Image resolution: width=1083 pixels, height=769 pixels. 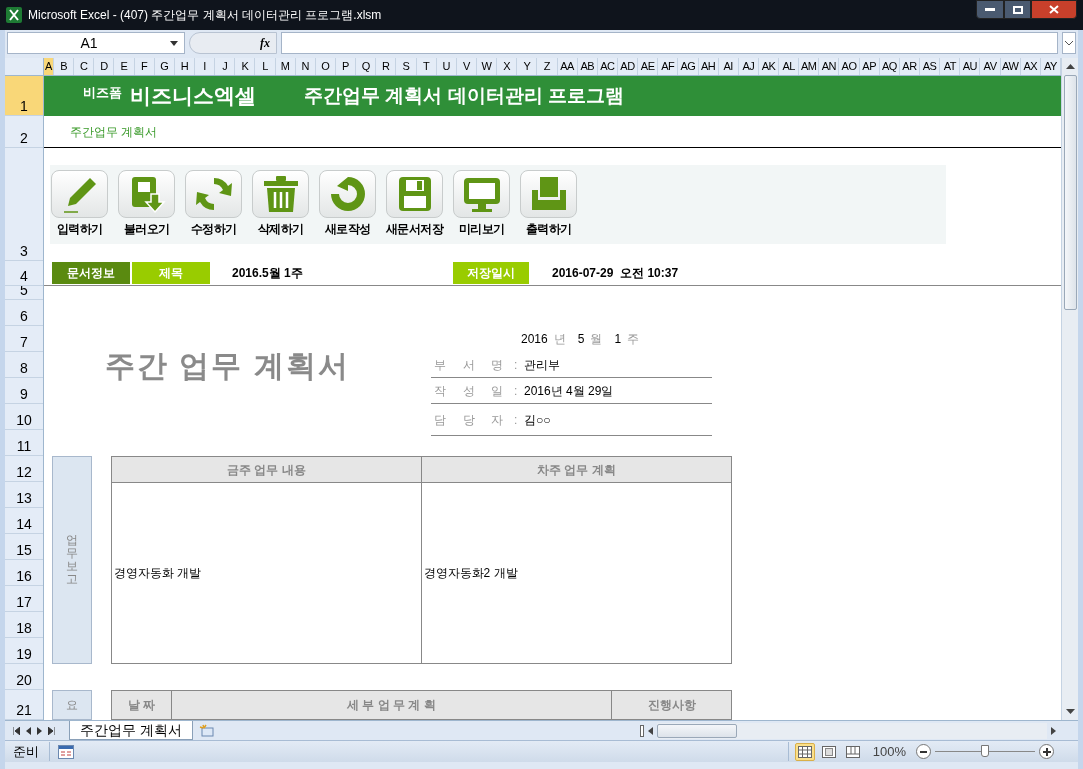 What do you see at coordinates (49, 66) in the screenshot?
I see `column-header: A` at bounding box center [49, 66].